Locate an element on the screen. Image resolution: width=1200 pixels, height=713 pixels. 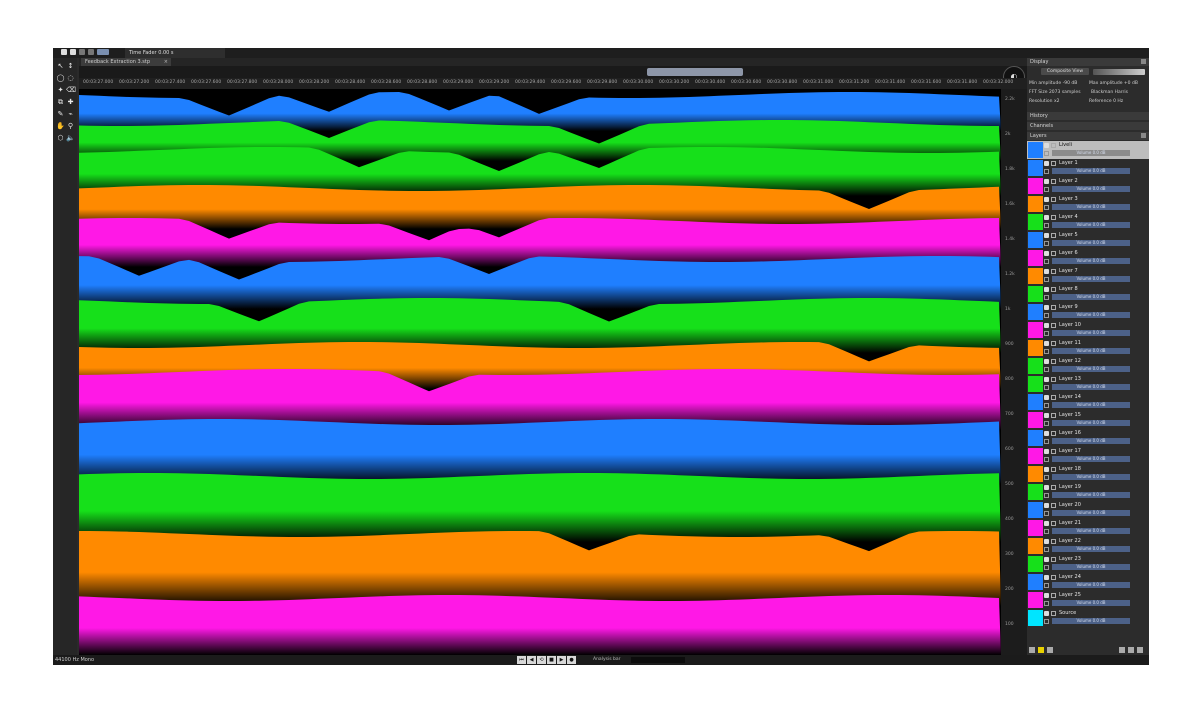
overview-scroll-thumb is located at coordinates (695, 72).